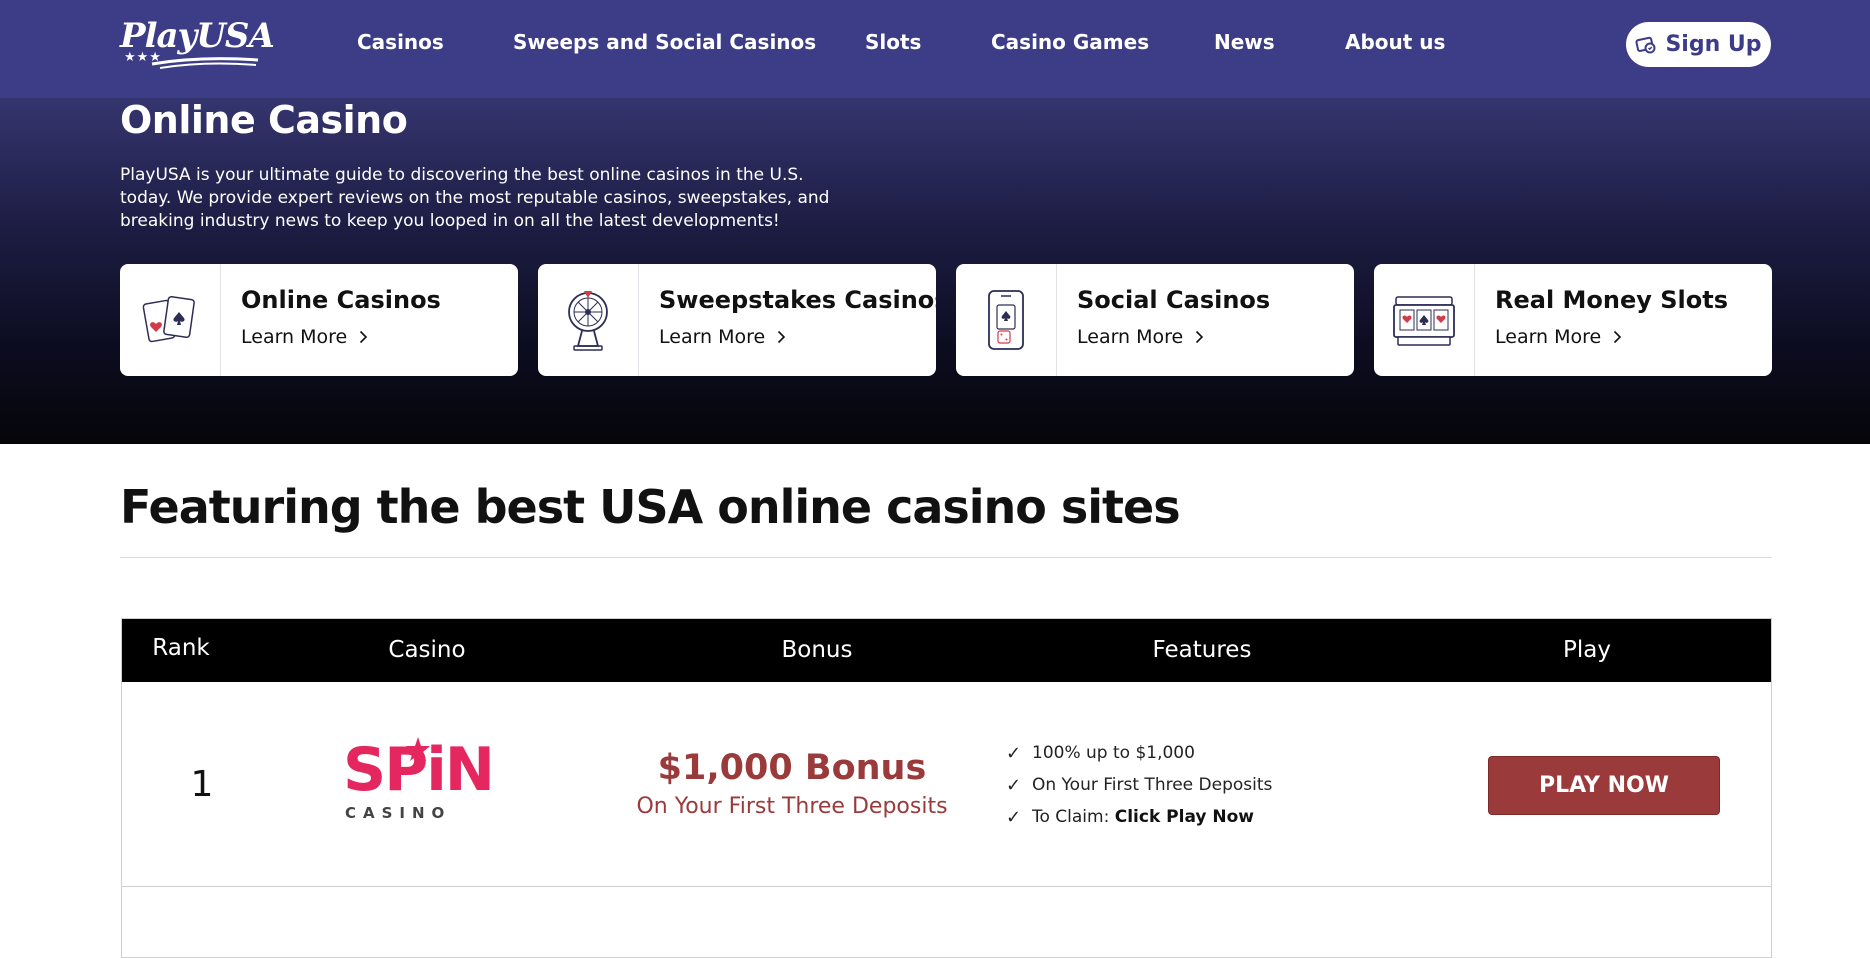 Image resolution: width=1870 pixels, height=958 pixels. Describe the element at coordinates (400, 42) in the screenshot. I see `nav-casinos: Casinos` at that location.